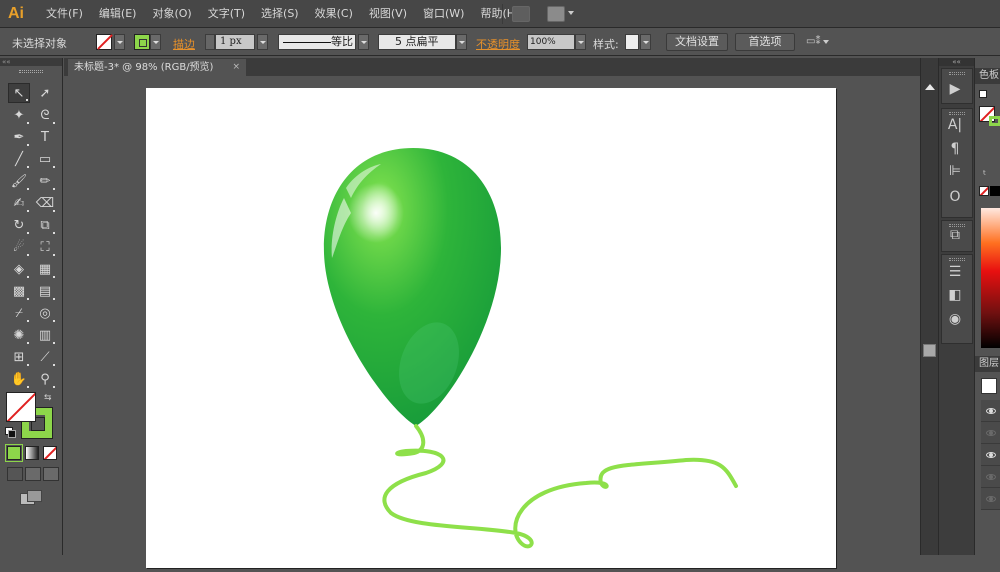 The image size is (1000, 572). What do you see at coordinates (262, 42) in the screenshot?
I see `stroke-weight-dropdown` at bounding box center [262, 42].